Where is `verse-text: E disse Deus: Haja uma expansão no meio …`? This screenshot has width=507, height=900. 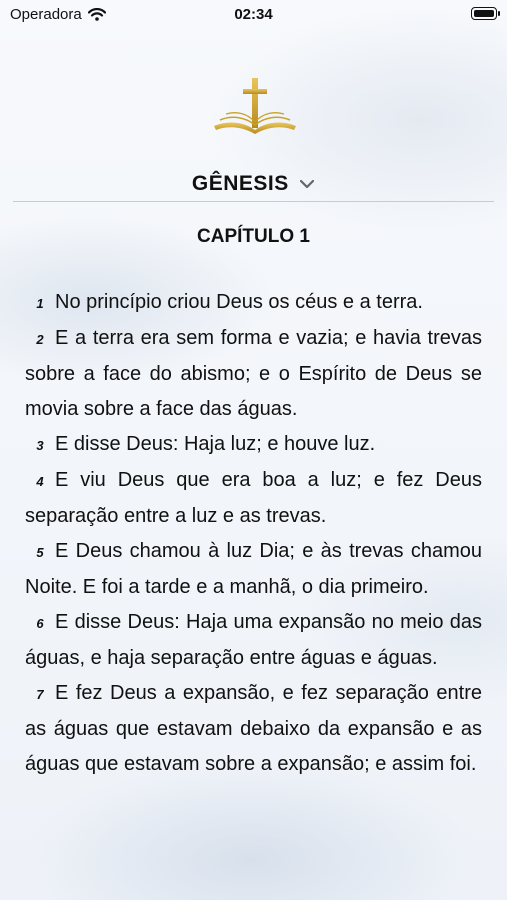 verse-text: E disse Deus: Haja uma expansão no meio … is located at coordinates (253, 640).